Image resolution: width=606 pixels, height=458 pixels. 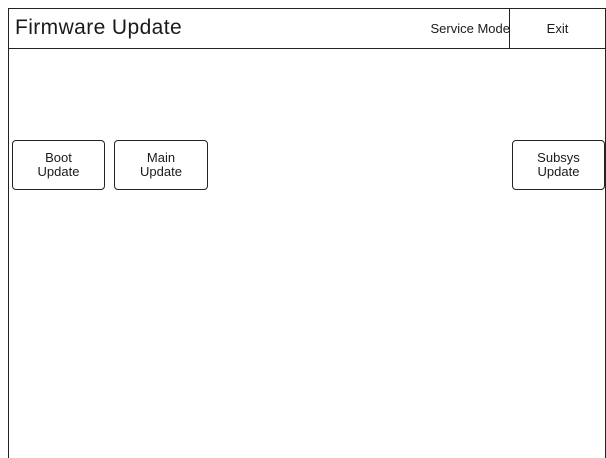 I want to click on title-bar: Firmware Update Service Mode Exit, so click(x=307, y=29).